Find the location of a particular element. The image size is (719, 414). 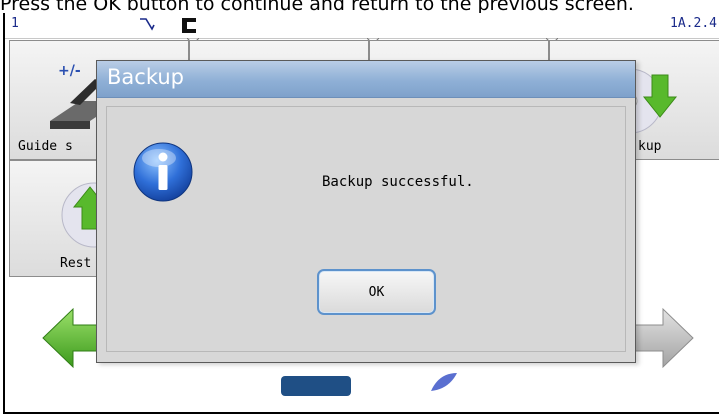

wrench-icon is located at coordinates (147, 24).